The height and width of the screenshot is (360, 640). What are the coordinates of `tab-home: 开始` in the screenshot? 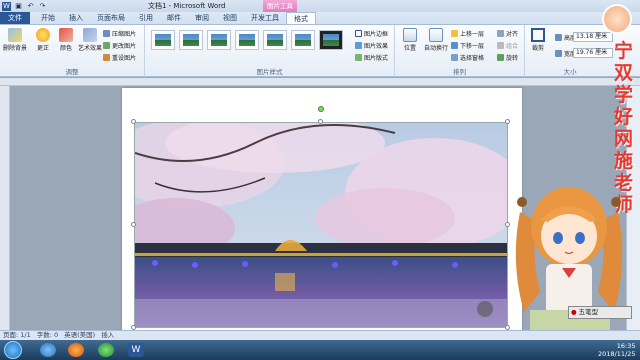 It's located at (48, 18).